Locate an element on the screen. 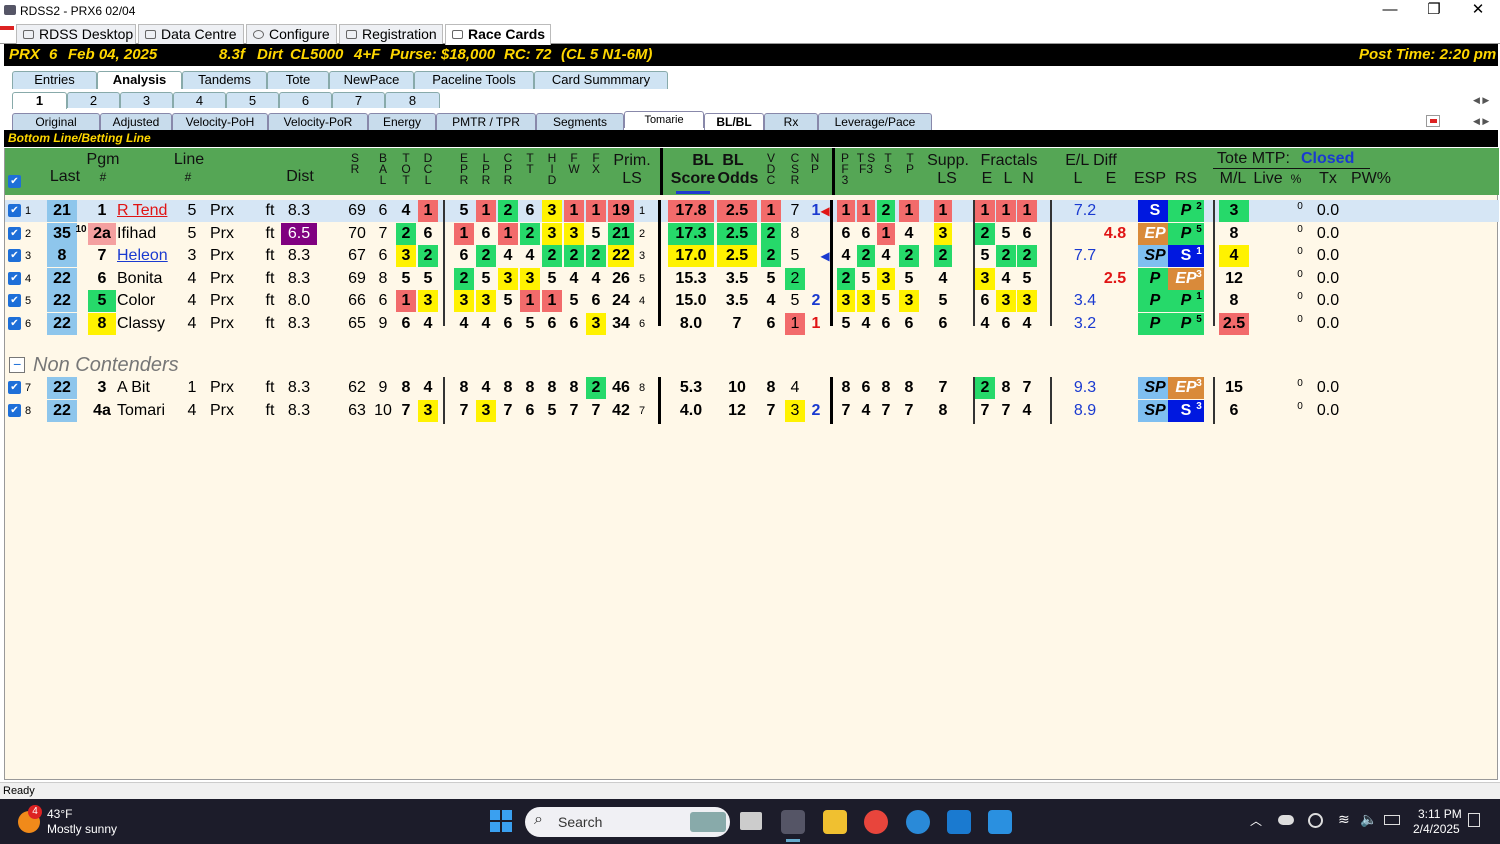 The image size is (1500, 844). tab-adjusted: Adjusted is located at coordinates (136, 121).